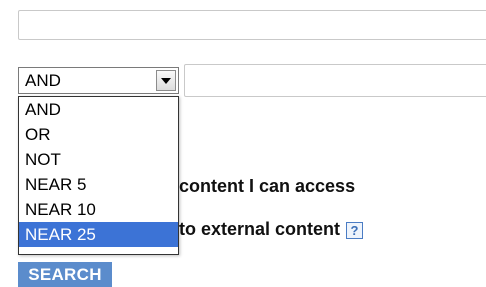  What do you see at coordinates (355, 230) in the screenshot?
I see `help-icon: ?` at bounding box center [355, 230].